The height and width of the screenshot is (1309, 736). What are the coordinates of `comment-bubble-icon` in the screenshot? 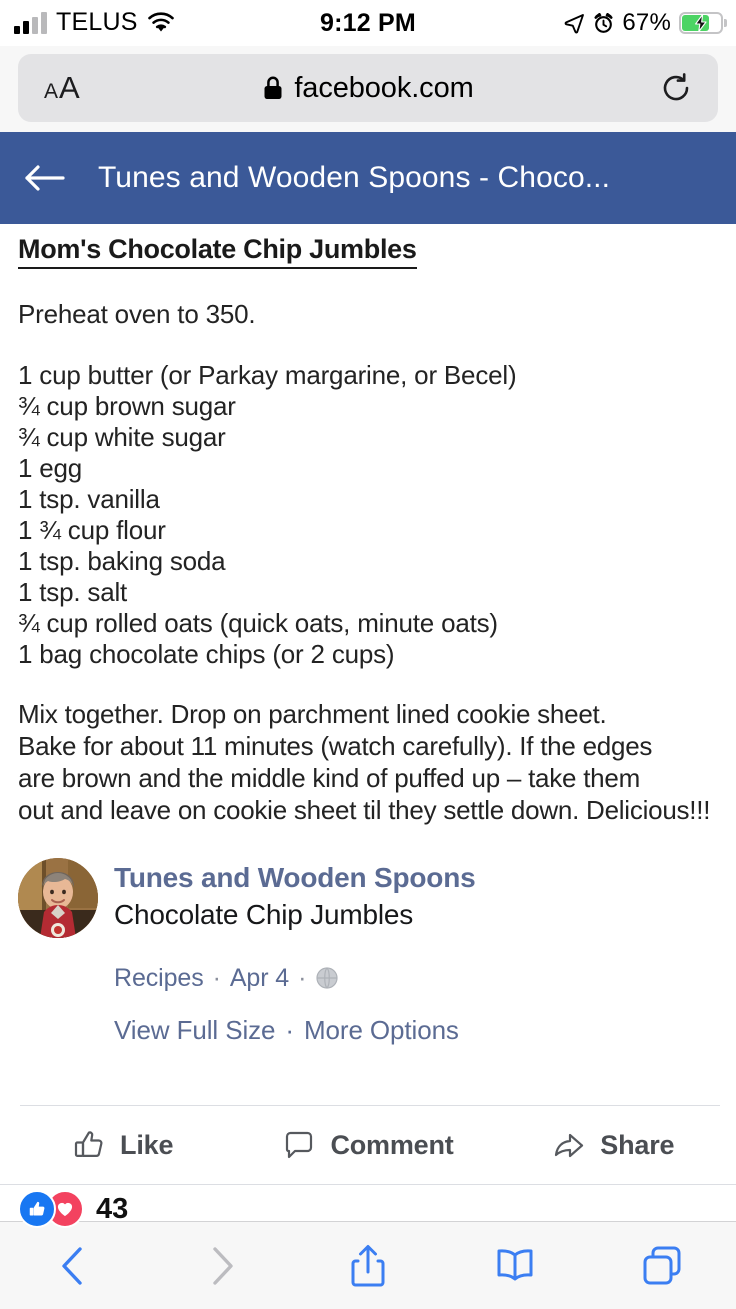 It's located at (299, 1145).